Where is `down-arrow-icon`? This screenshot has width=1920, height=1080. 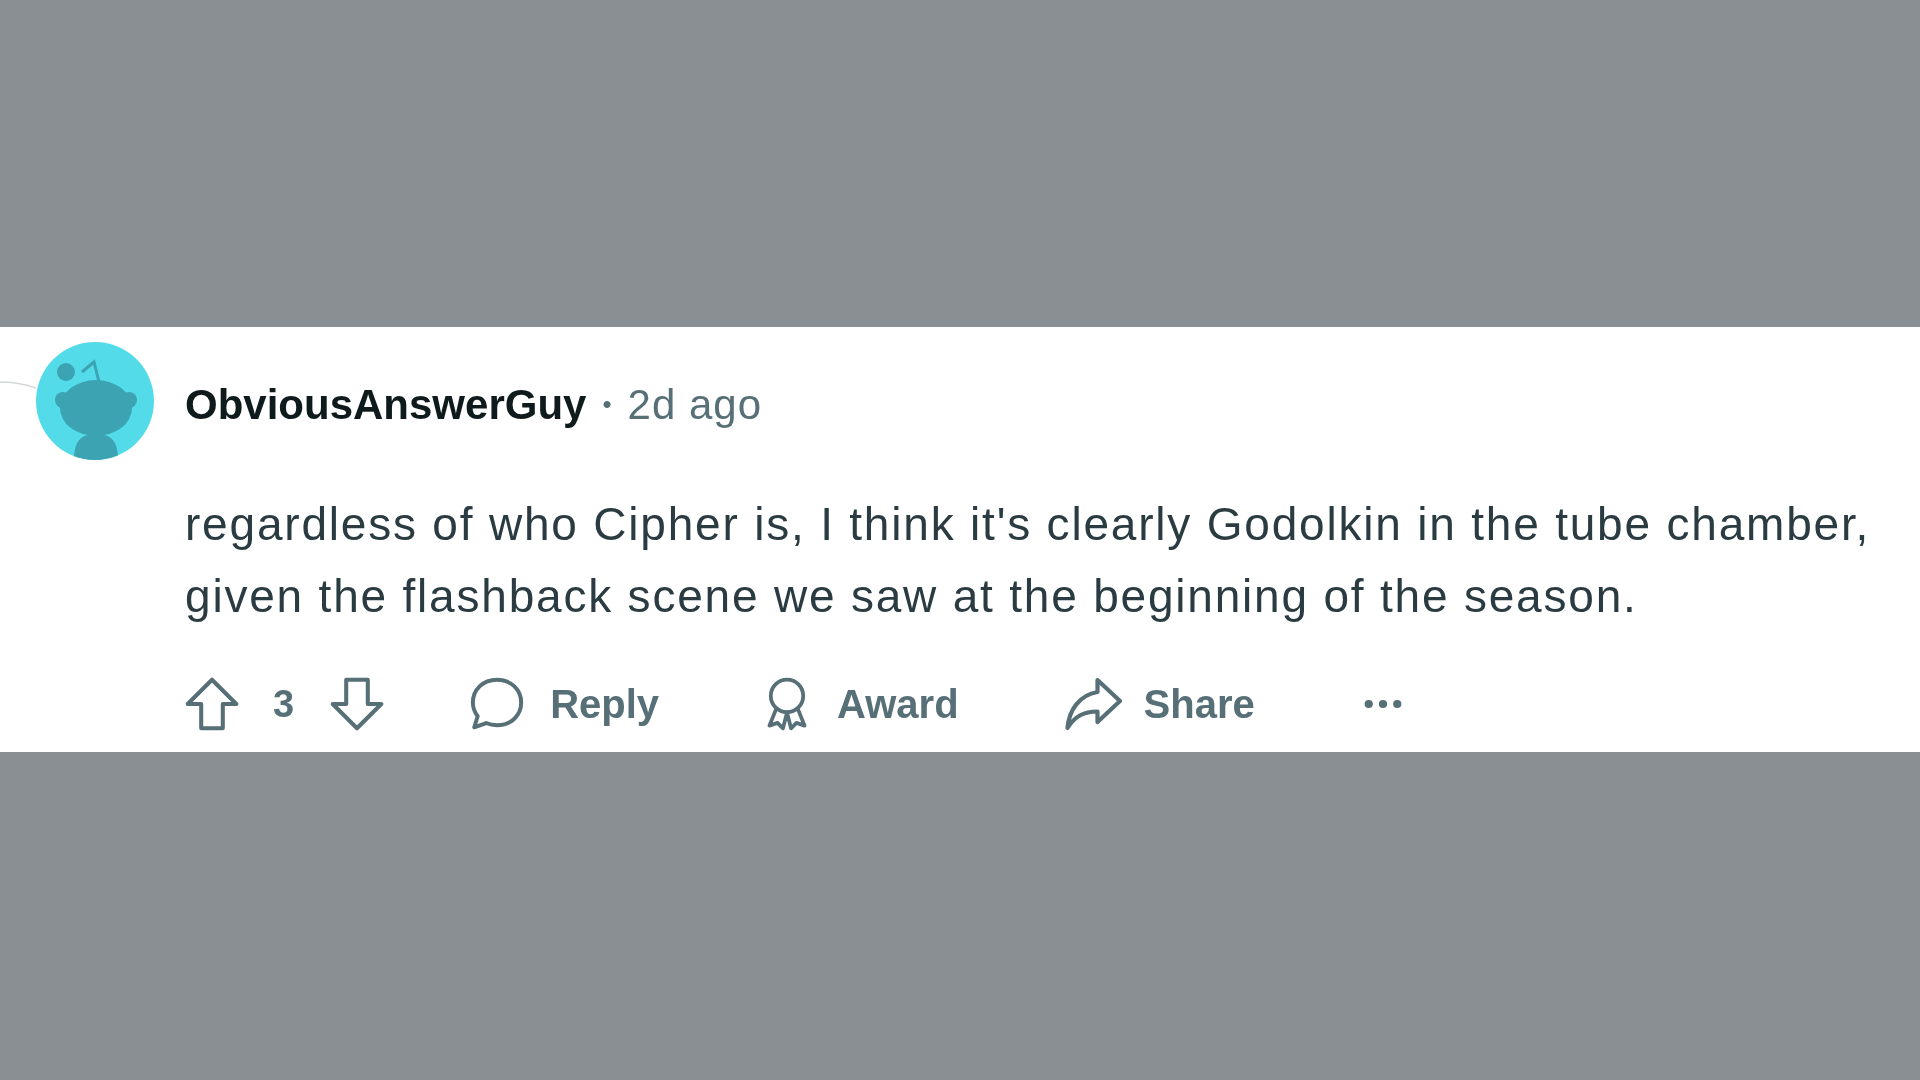
down-arrow-icon is located at coordinates (357, 704).